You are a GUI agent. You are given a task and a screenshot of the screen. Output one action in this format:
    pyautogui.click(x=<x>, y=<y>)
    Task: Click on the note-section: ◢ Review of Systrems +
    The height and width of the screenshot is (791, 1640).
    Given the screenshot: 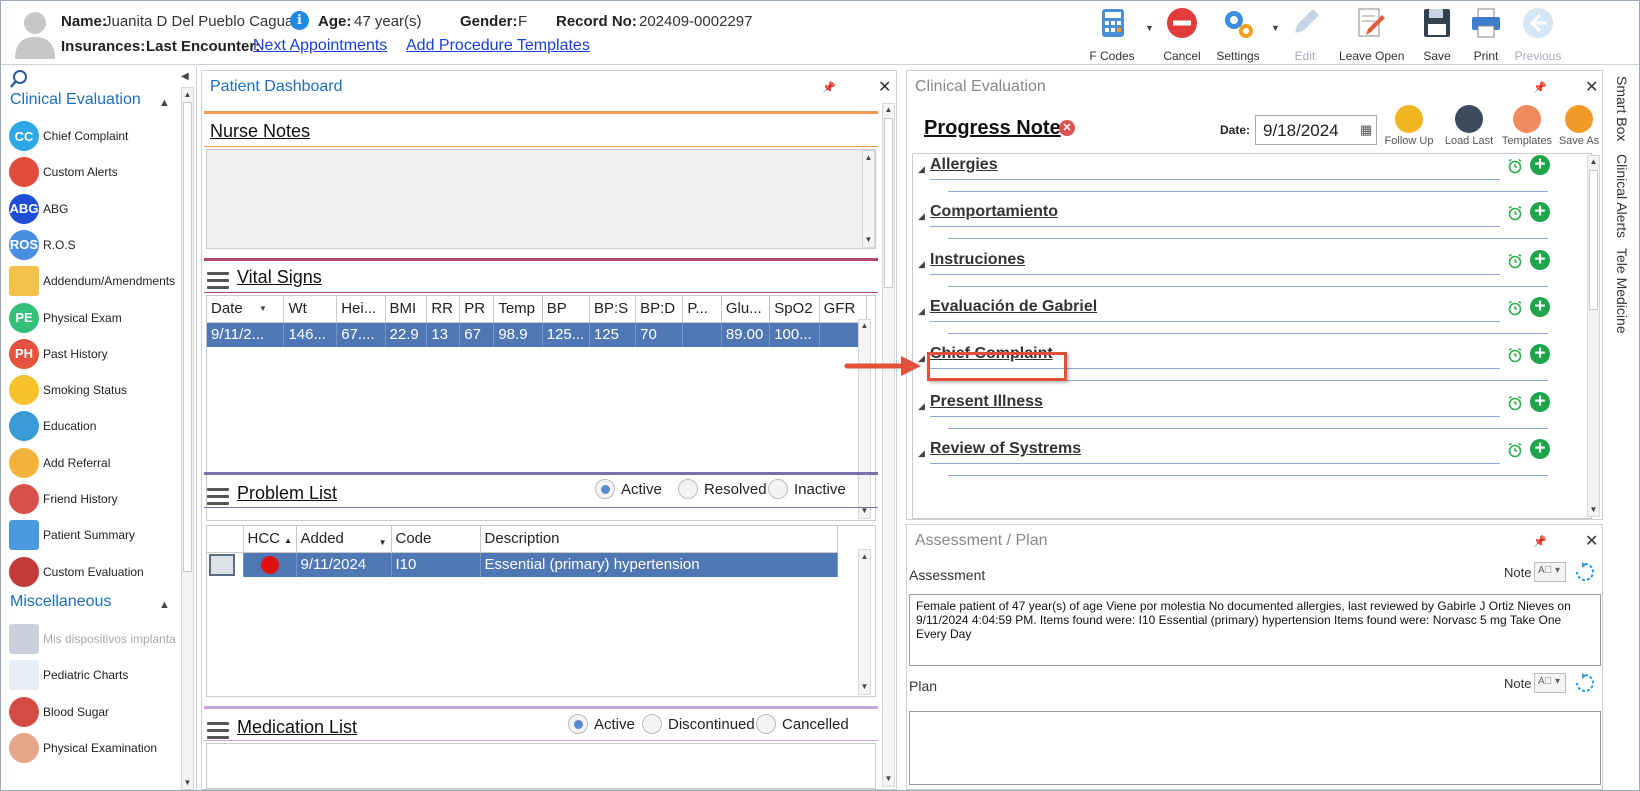 What is the action you would take?
    pyautogui.click(x=1234, y=459)
    